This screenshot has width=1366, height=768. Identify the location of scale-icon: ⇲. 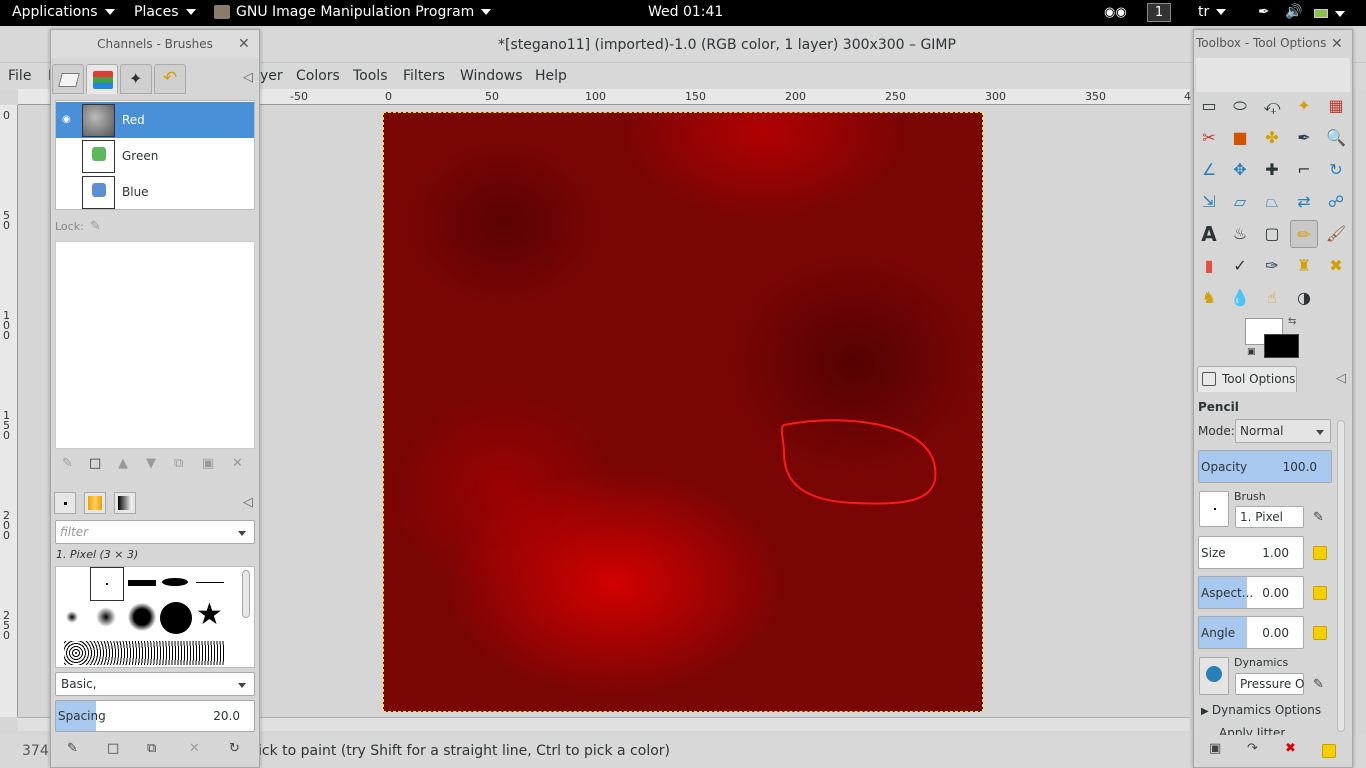
(1209, 202).